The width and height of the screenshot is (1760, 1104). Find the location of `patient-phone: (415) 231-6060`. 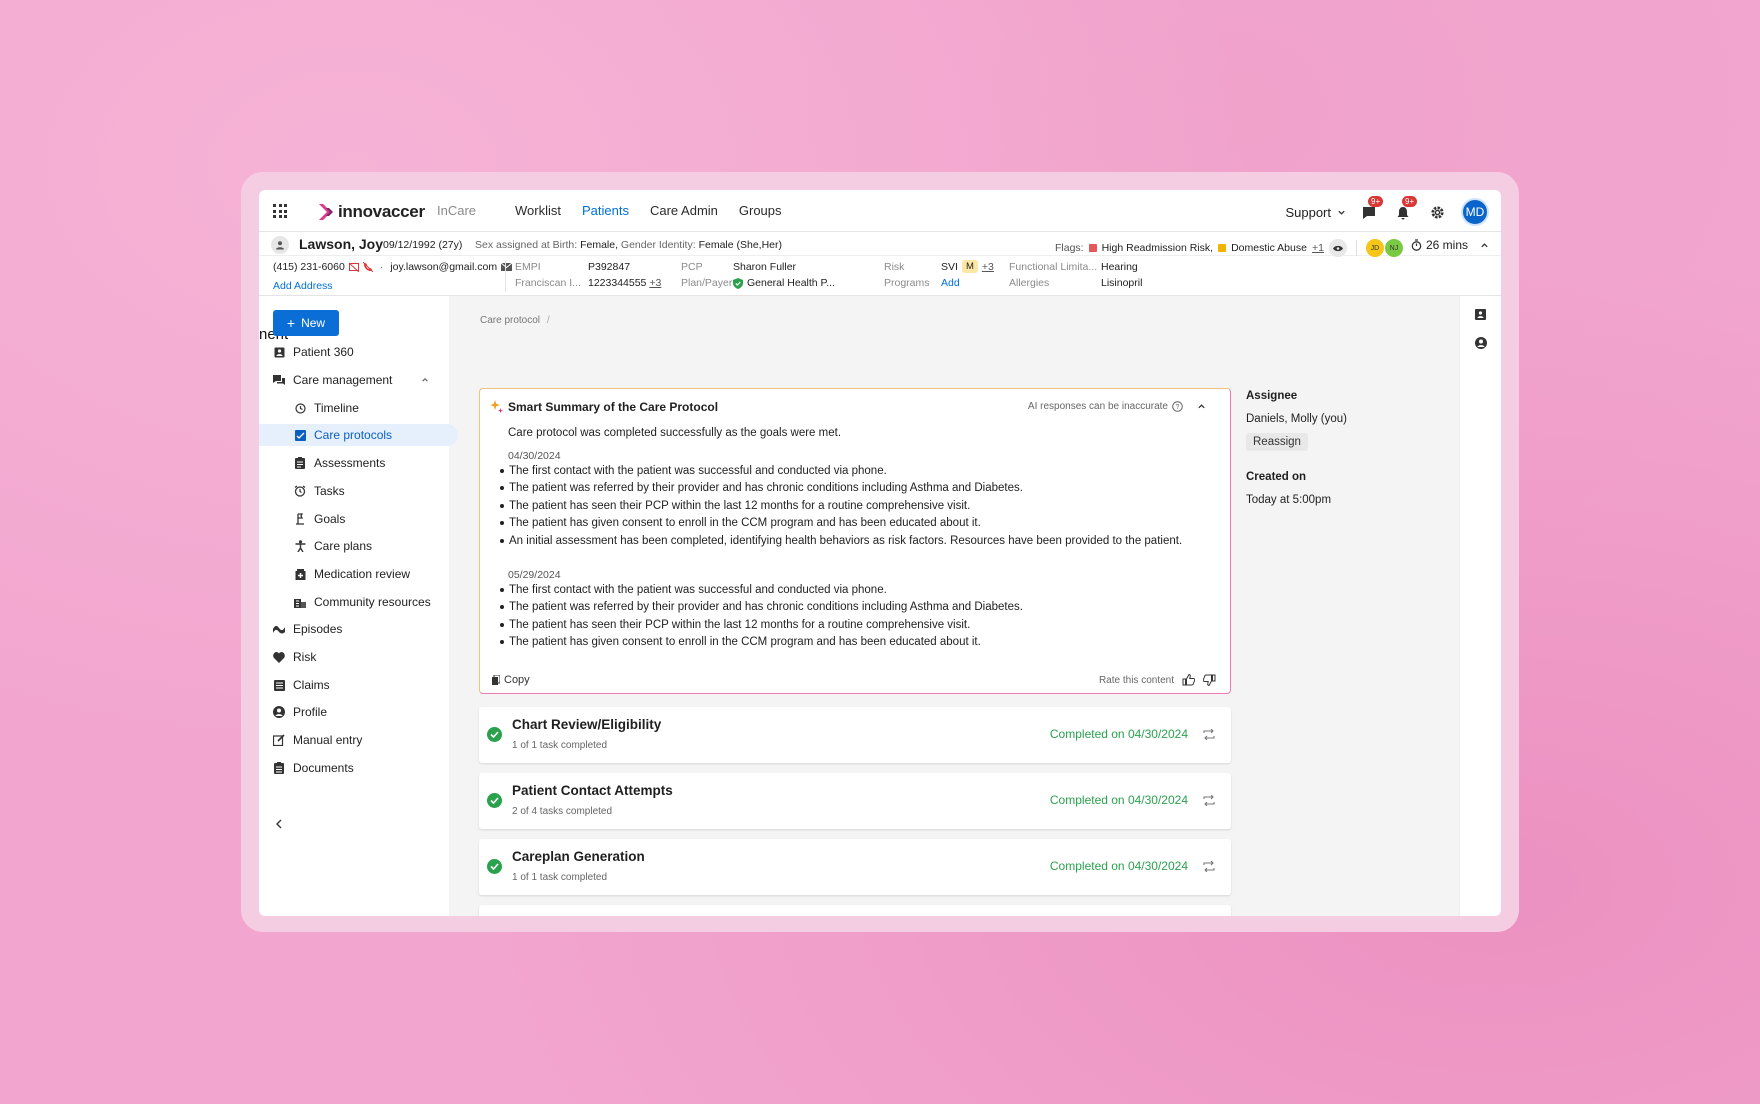

patient-phone: (415) 231-6060 is located at coordinates (309, 267).